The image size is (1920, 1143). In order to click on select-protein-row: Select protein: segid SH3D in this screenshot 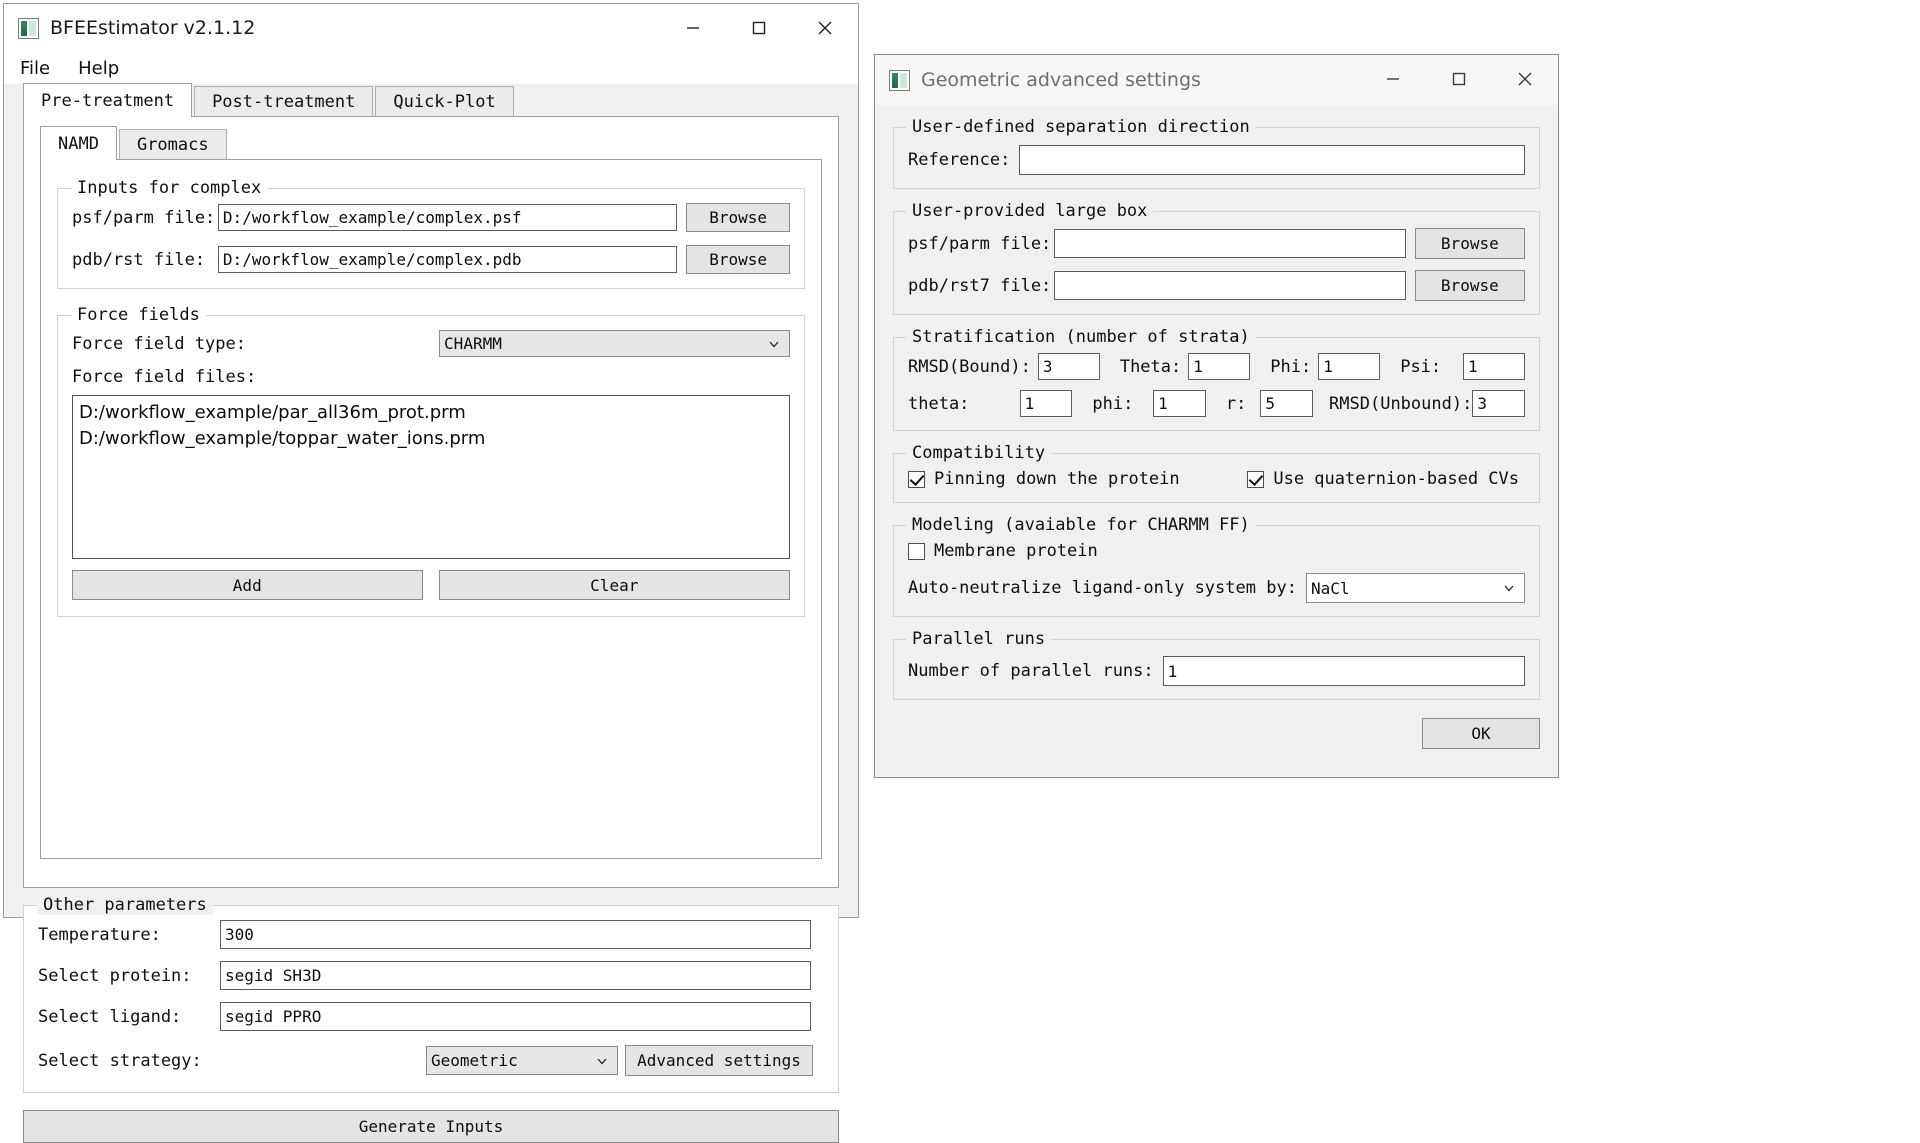, I will do `click(431, 975)`.